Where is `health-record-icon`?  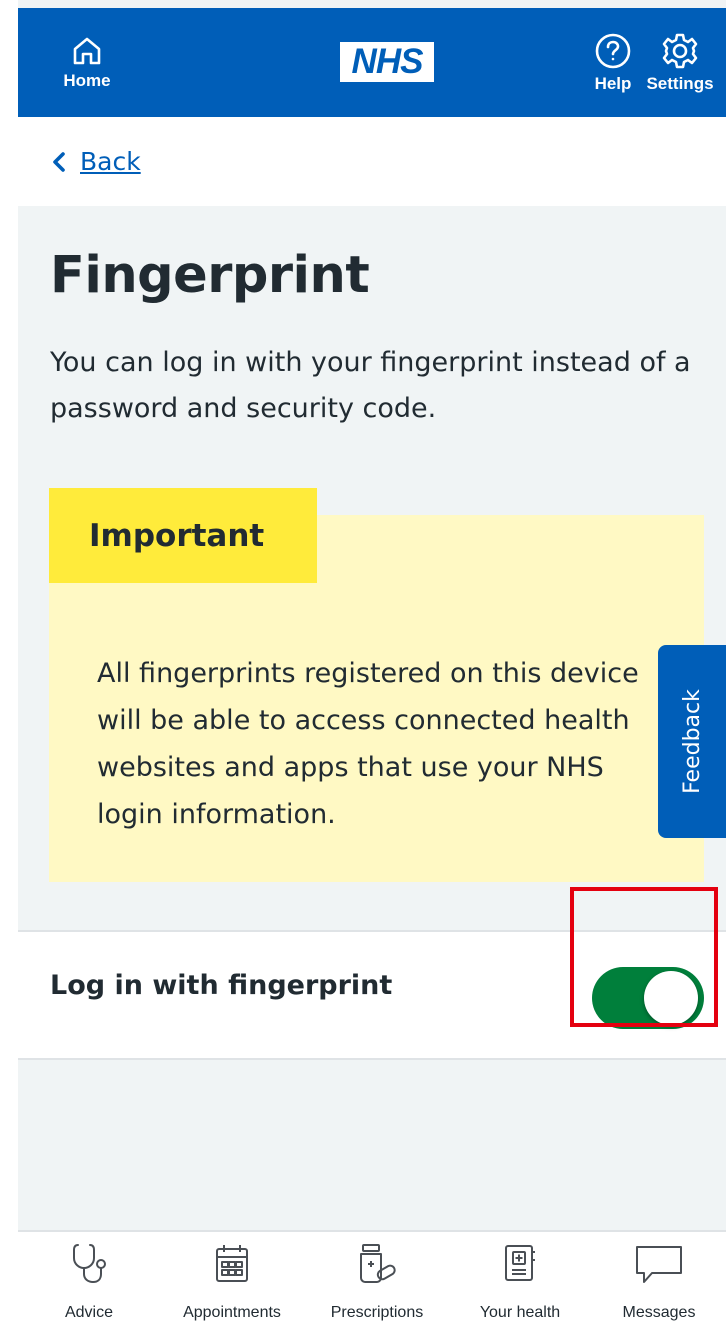
health-record-icon is located at coordinates (520, 1263).